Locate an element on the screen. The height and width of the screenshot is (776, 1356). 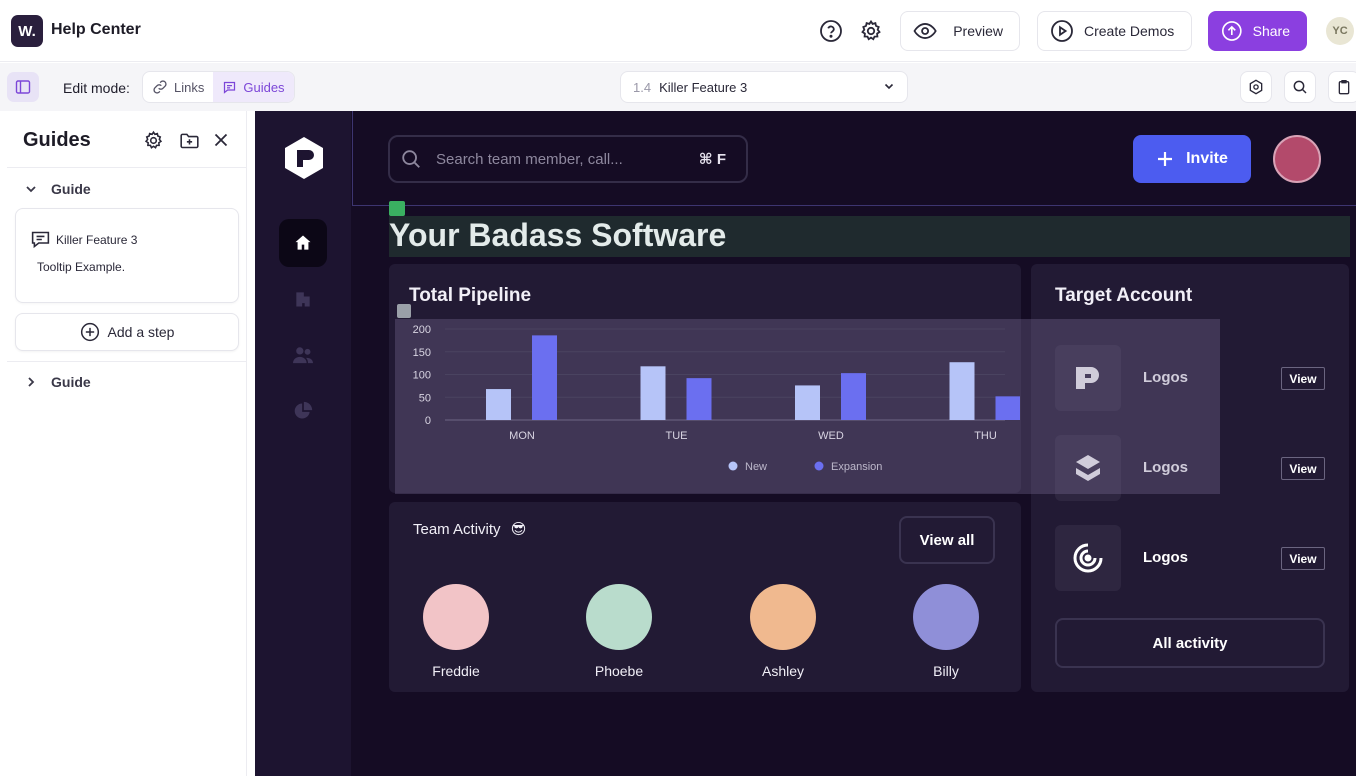
team-member: Ashley is located at coordinates (783, 631).